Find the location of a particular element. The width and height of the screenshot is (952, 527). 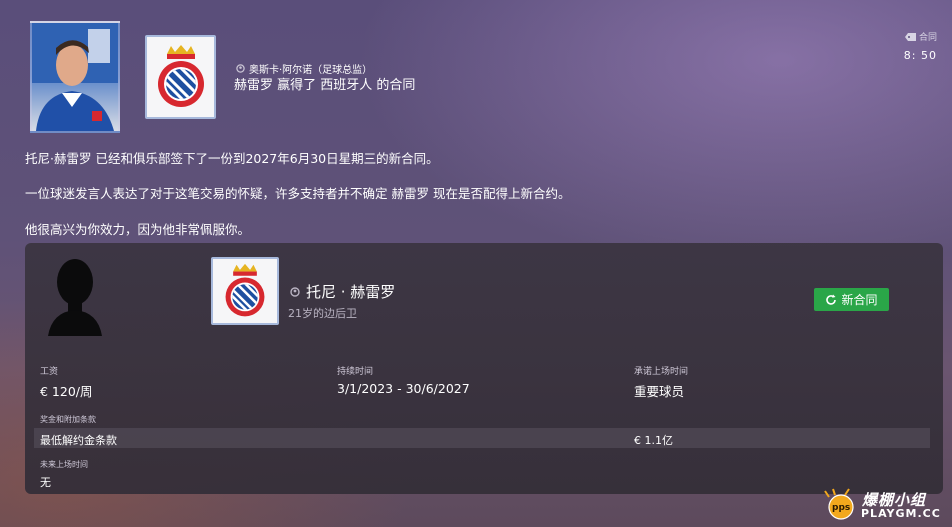

message-paragraph-1: 托尼·赫雷罗 已经和俱乐部签下了一份到2027年6月30日星期三的新合同。 is located at coordinates (232, 158).